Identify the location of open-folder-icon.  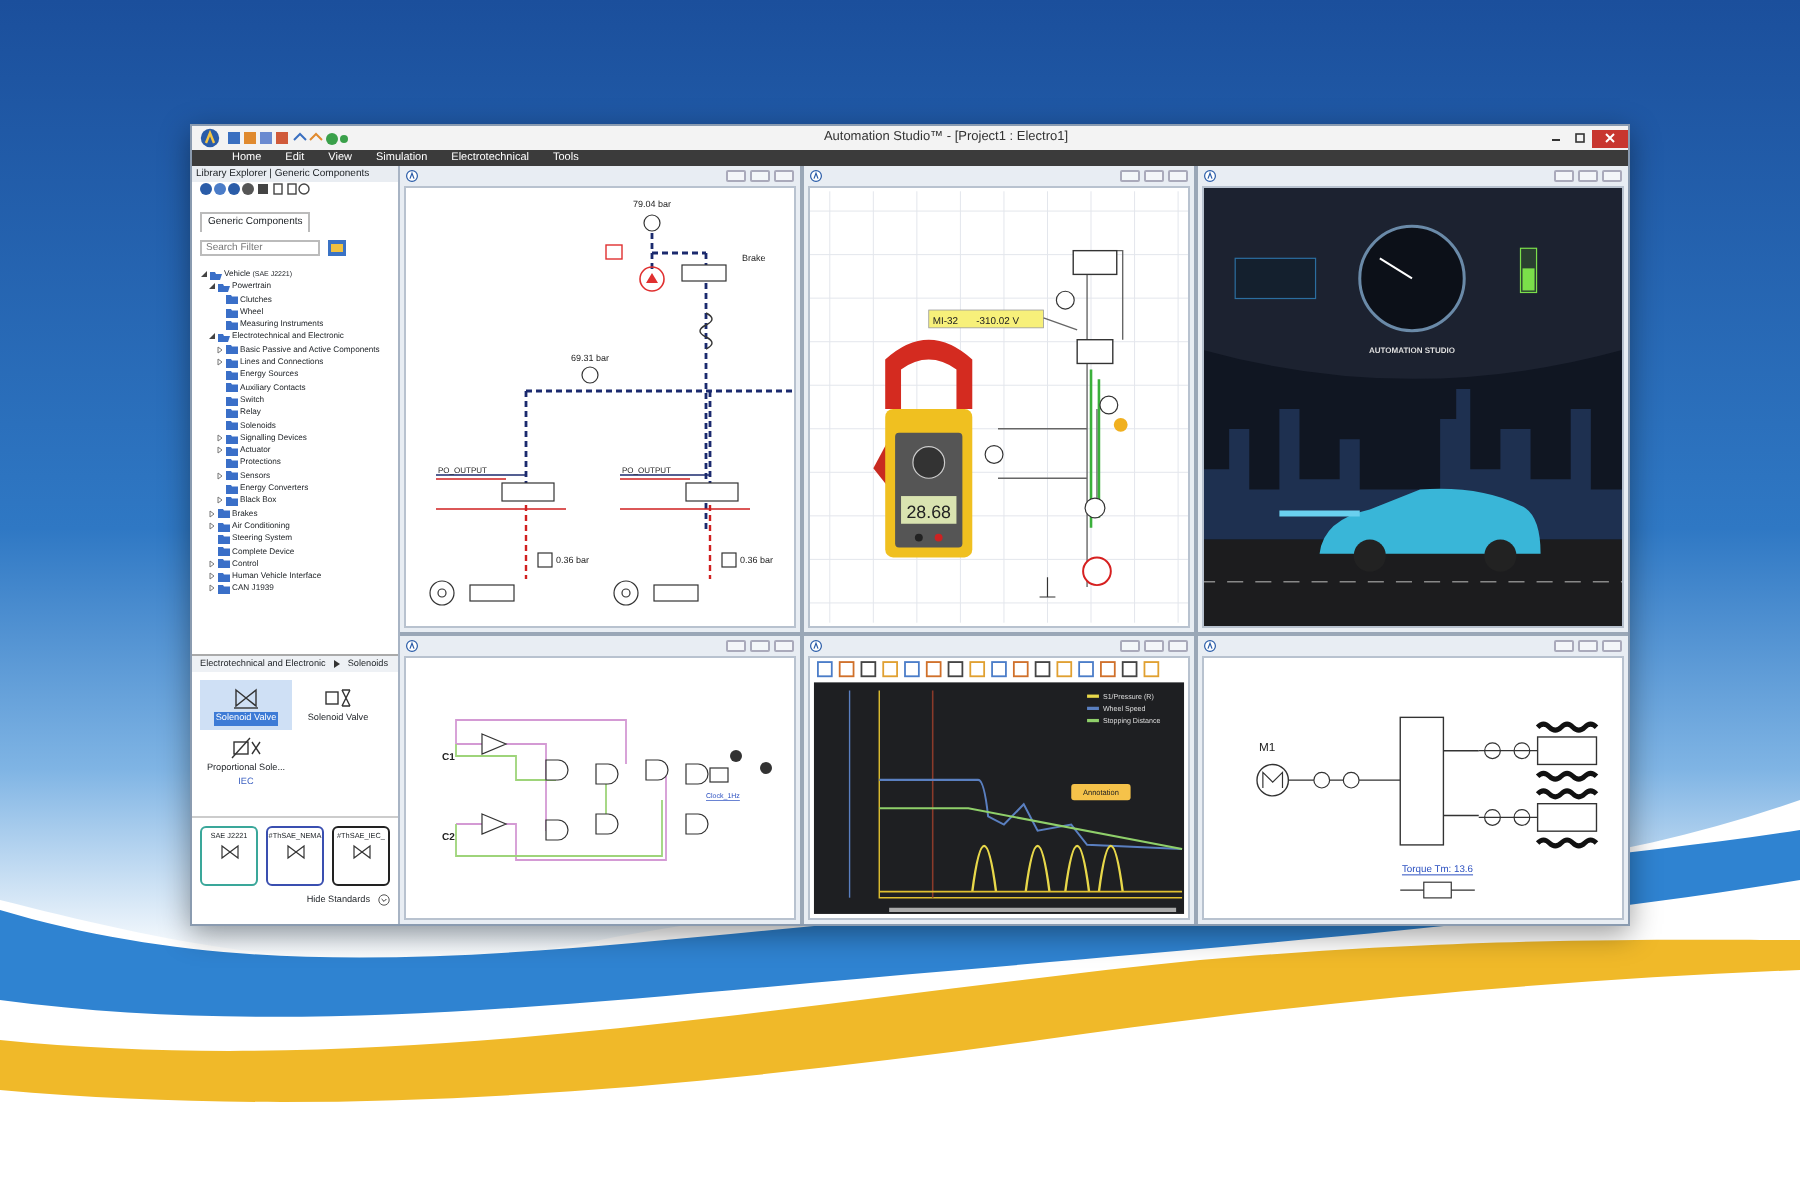
(224, 337).